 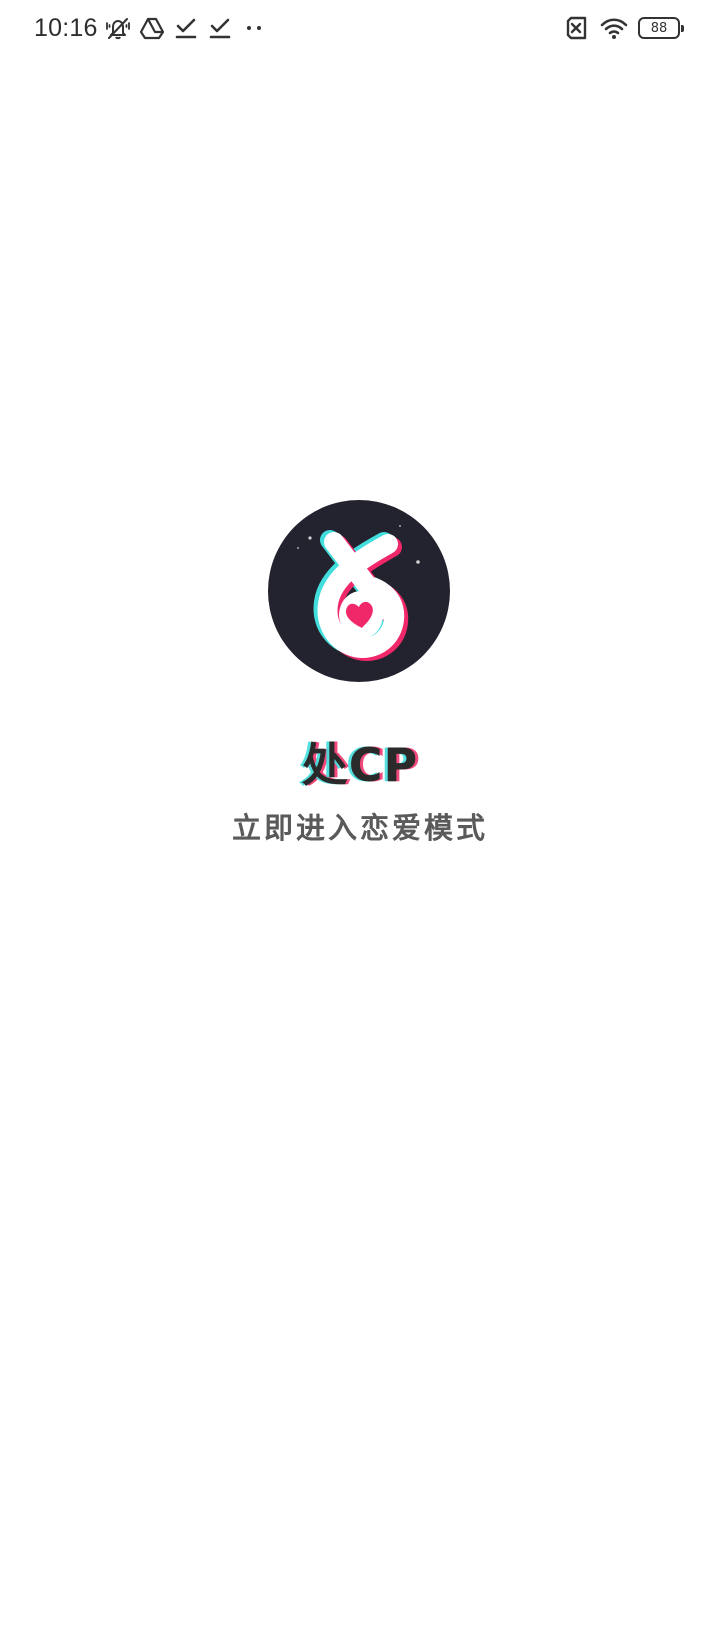 I want to click on vibrate-icon, so click(x=118, y=28).